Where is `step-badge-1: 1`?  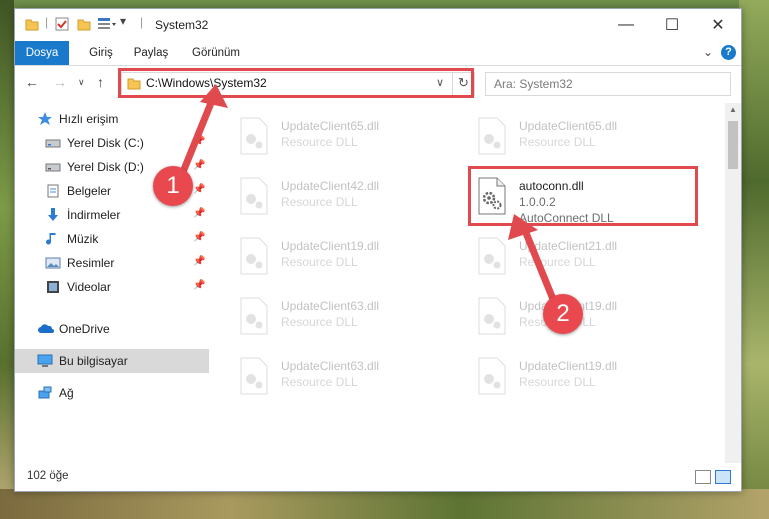 step-badge-1: 1 is located at coordinates (173, 186).